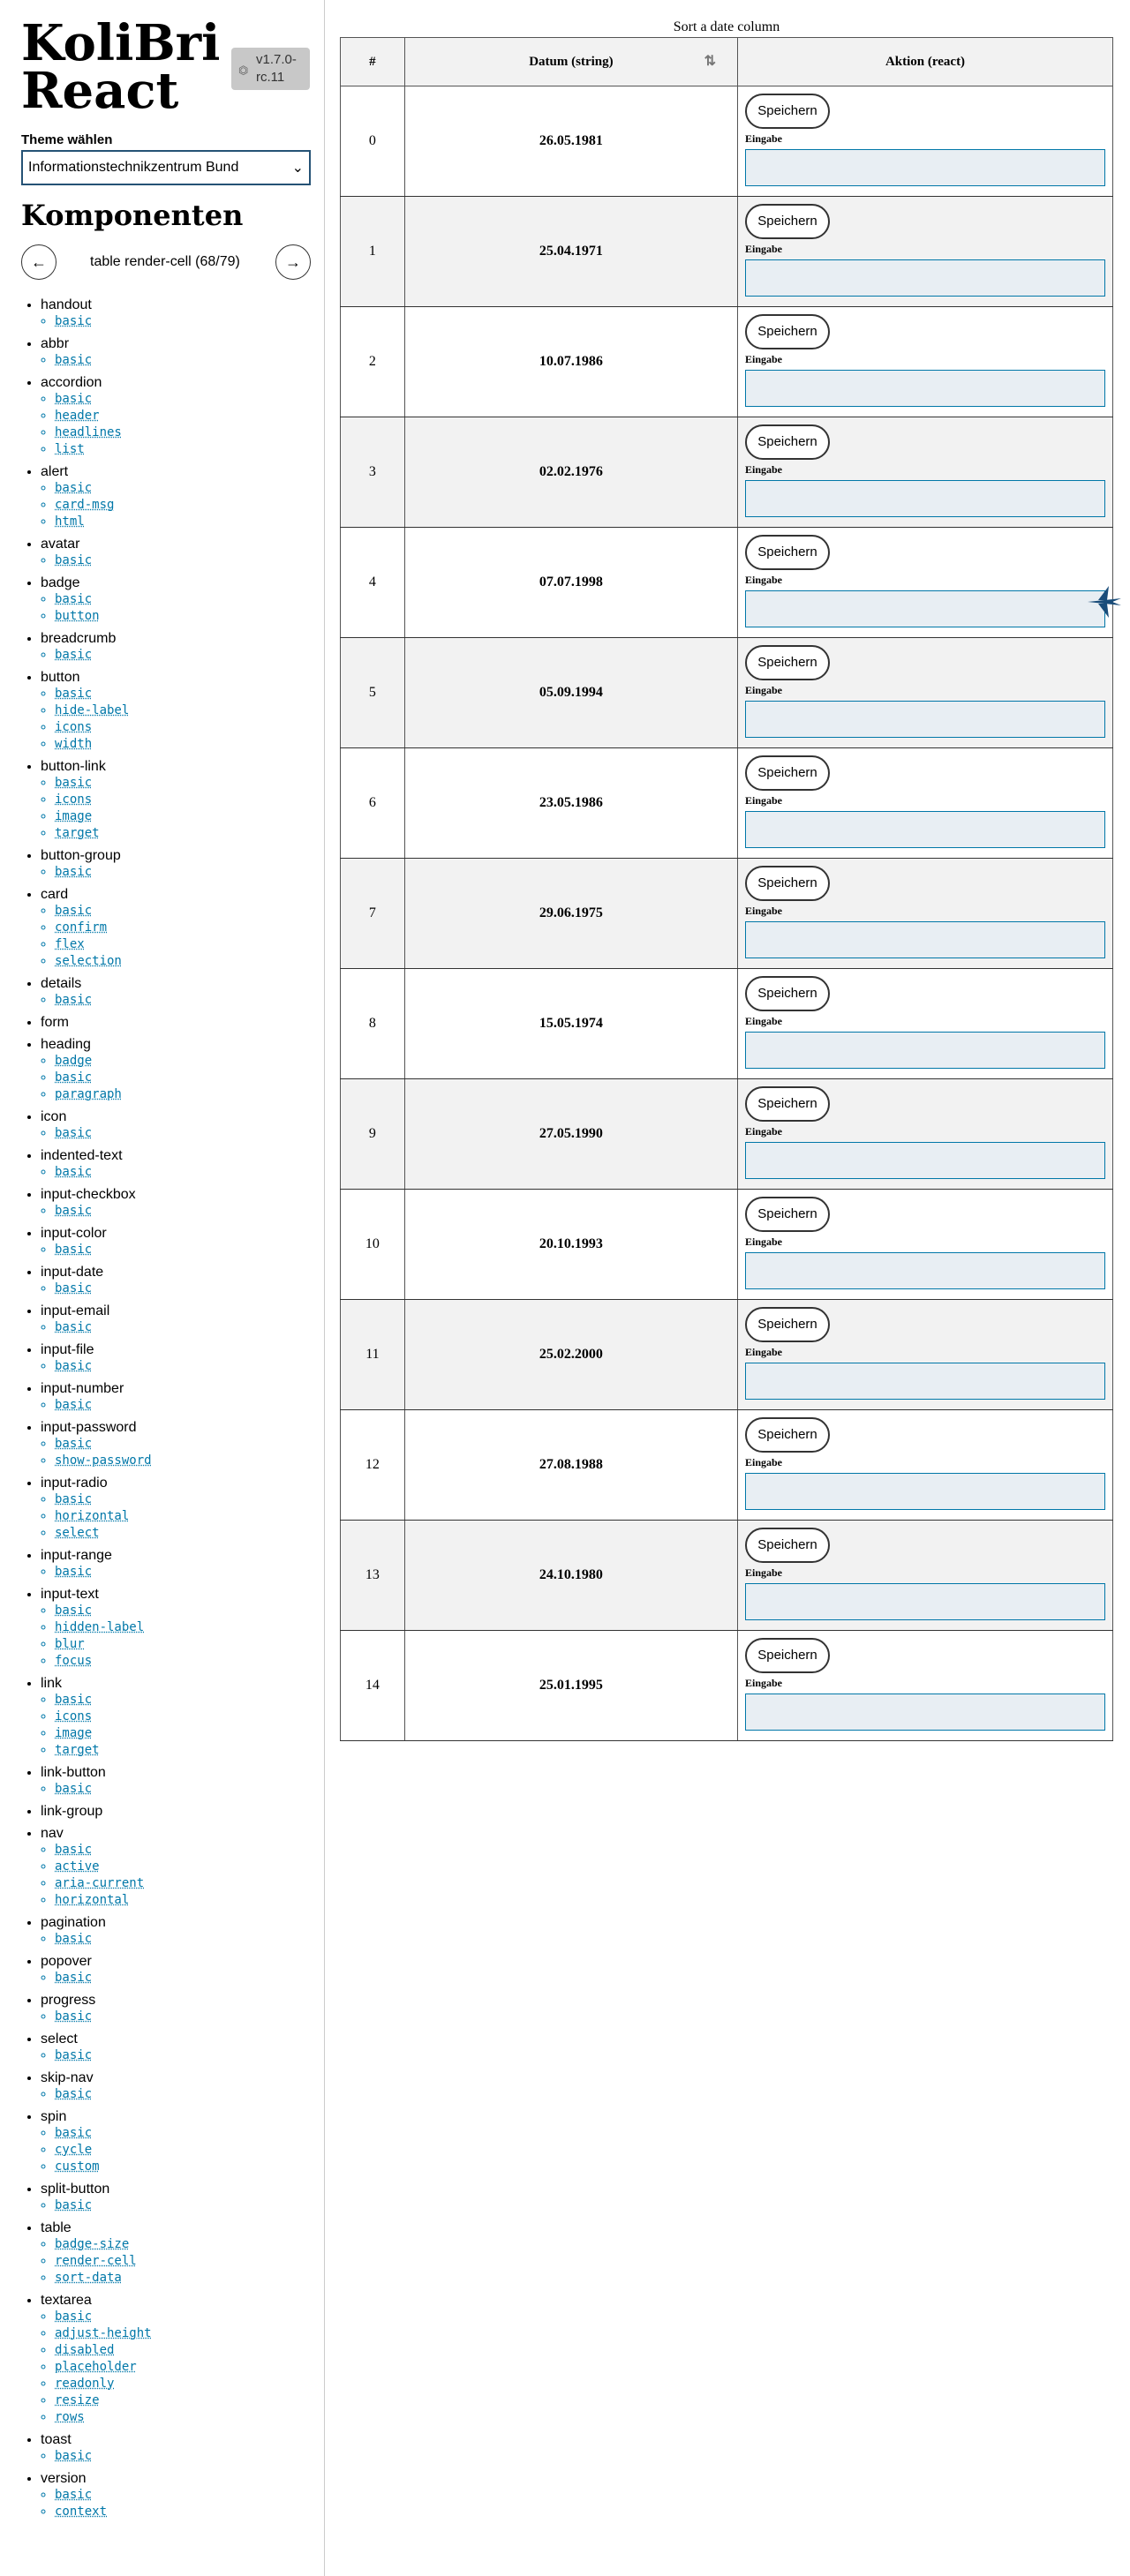  What do you see at coordinates (103, 1850) in the screenshot?
I see `nav-link-nav-basic: basic` at bounding box center [103, 1850].